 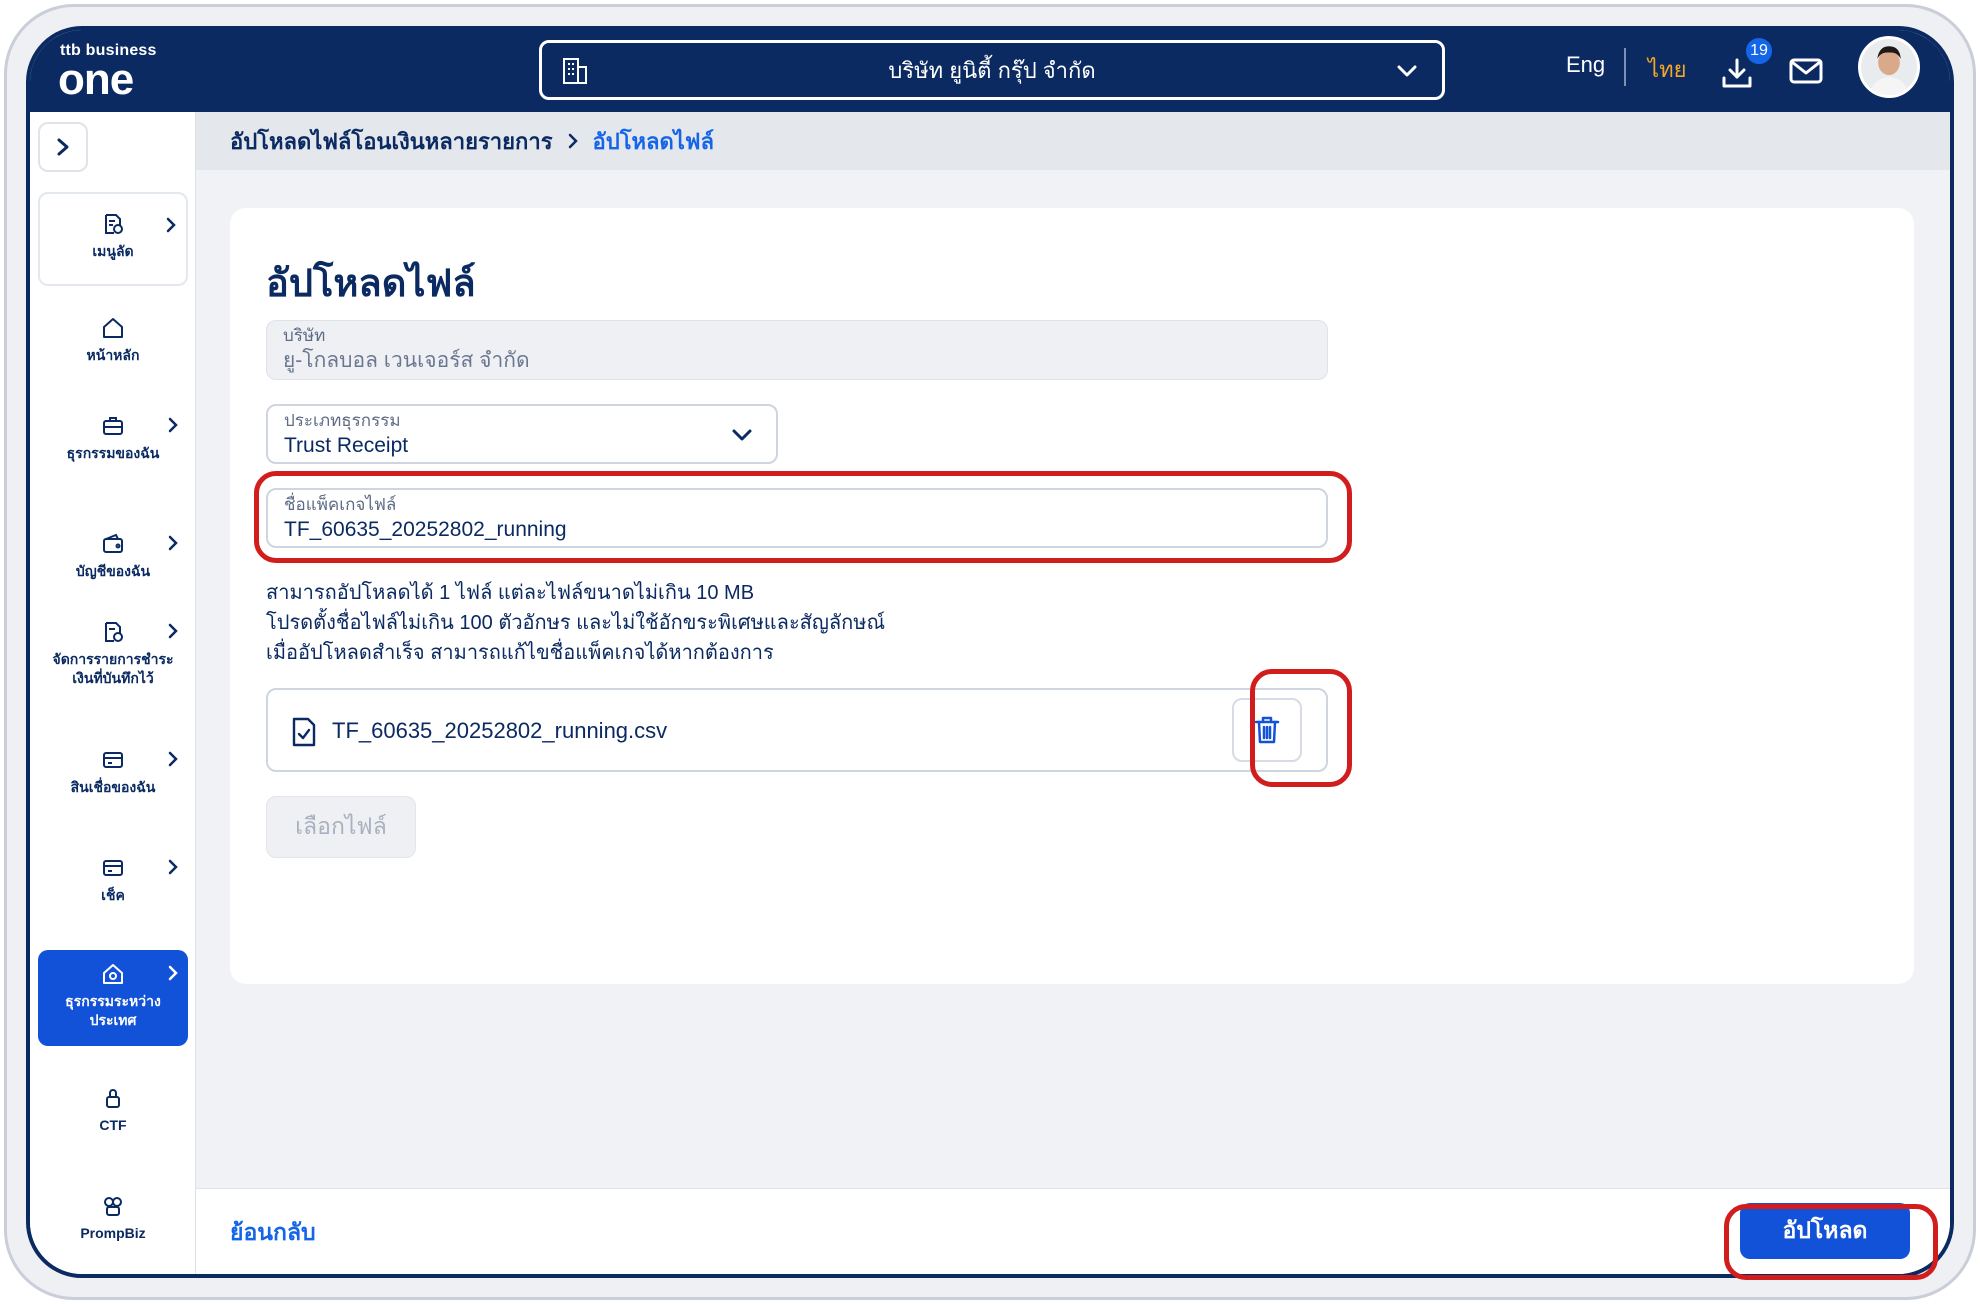 What do you see at coordinates (113, 343) in the screenshot?
I see `sidebar-item-home: หน้าหลัก` at bounding box center [113, 343].